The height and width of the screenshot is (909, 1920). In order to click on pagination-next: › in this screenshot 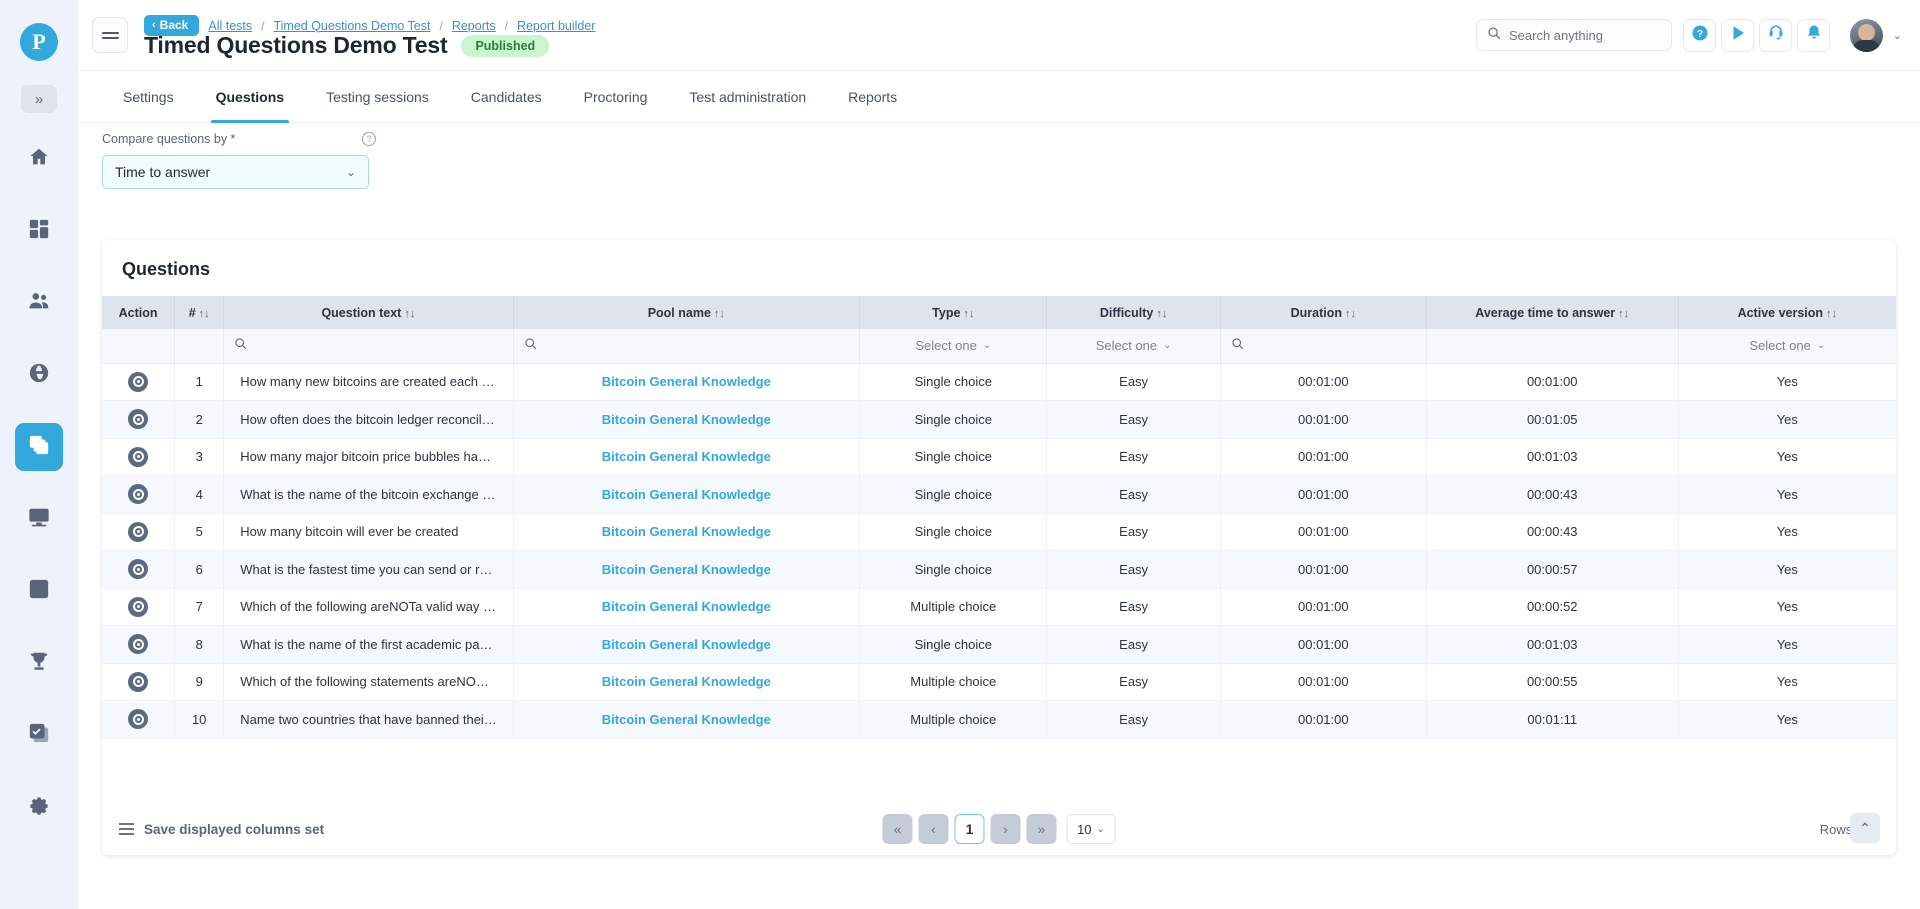, I will do `click(1005, 829)`.